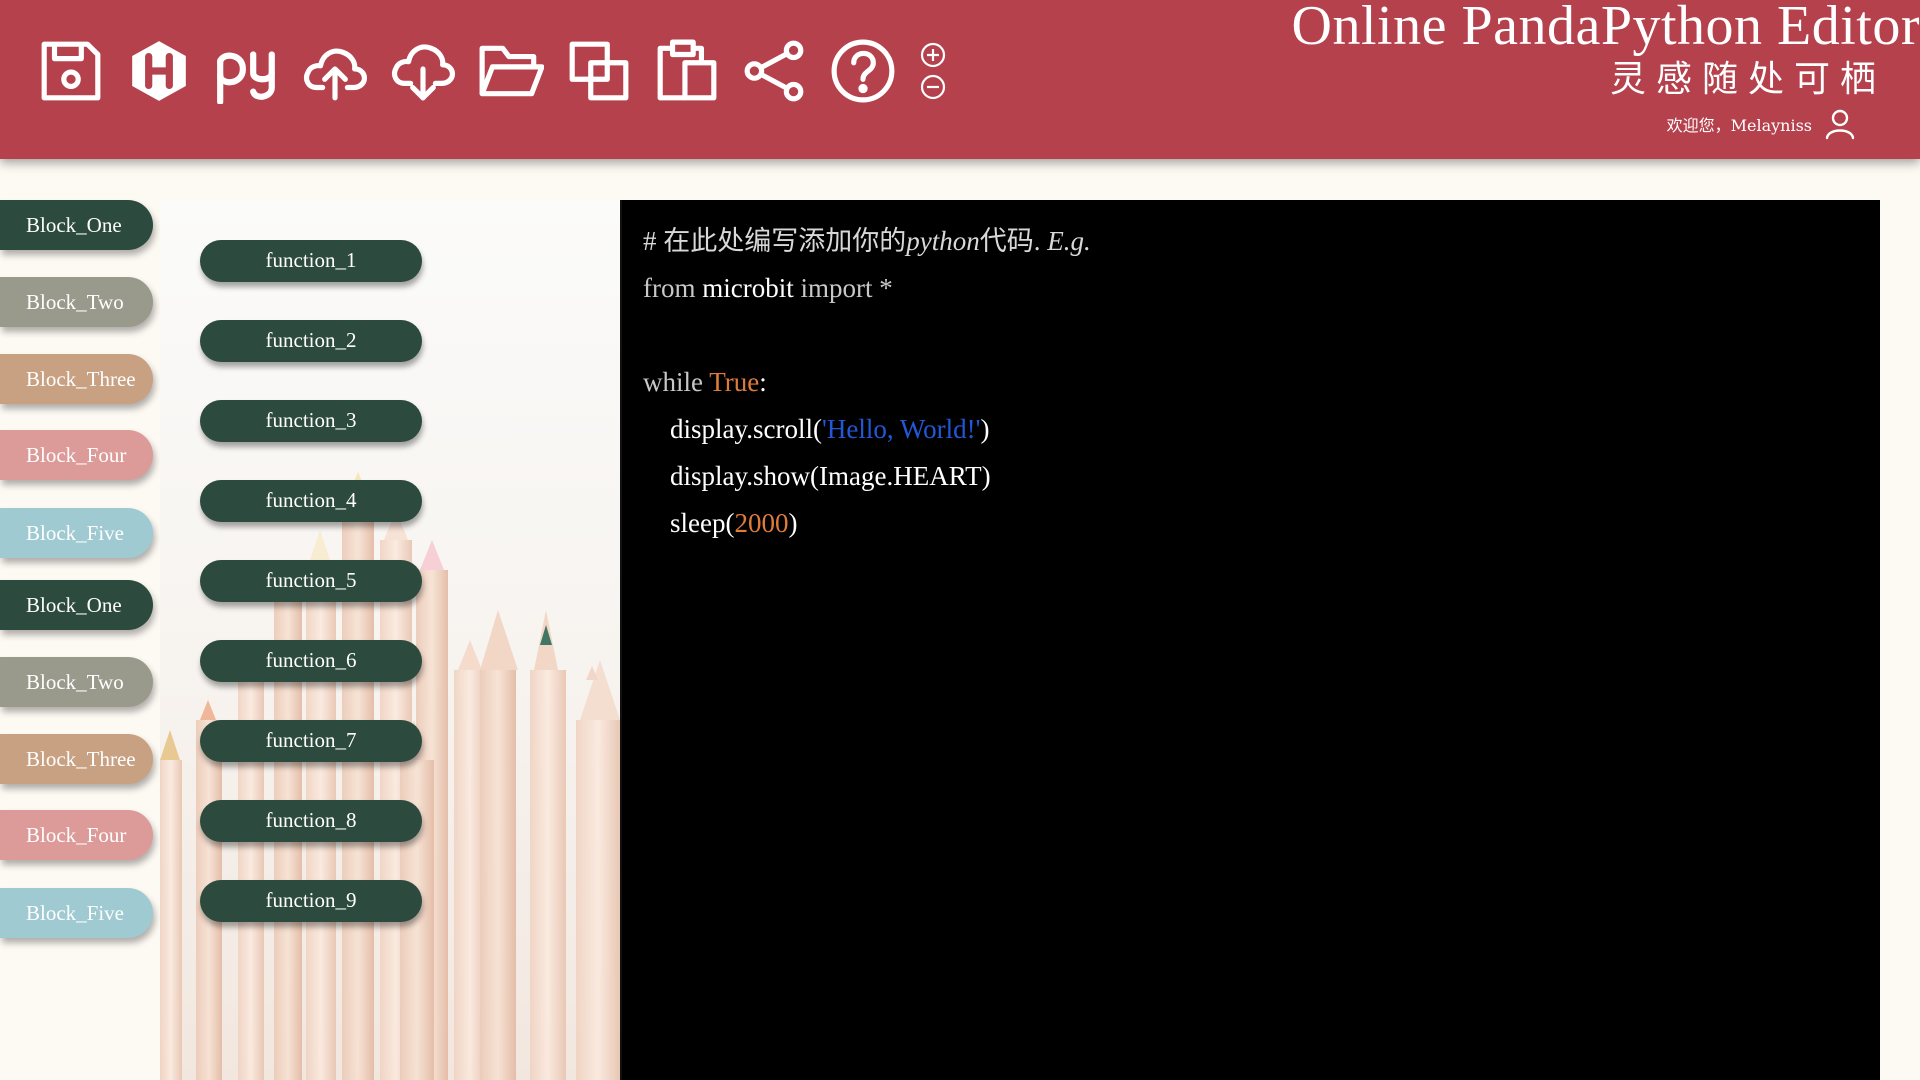 Image resolution: width=1920 pixels, height=1080 pixels. I want to click on save-icon, so click(71, 71).